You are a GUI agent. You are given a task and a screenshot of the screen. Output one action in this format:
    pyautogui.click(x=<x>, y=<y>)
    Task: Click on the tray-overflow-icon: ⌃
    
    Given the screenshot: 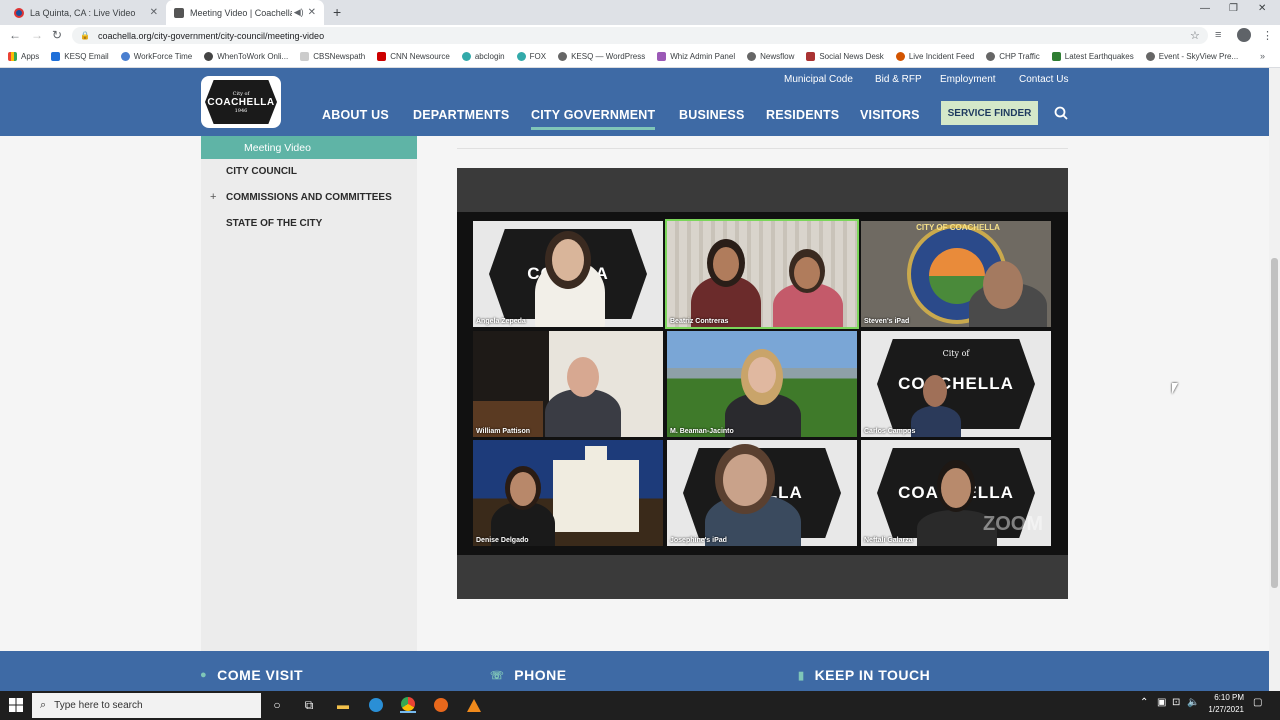 What is the action you would take?
    pyautogui.click(x=1144, y=702)
    